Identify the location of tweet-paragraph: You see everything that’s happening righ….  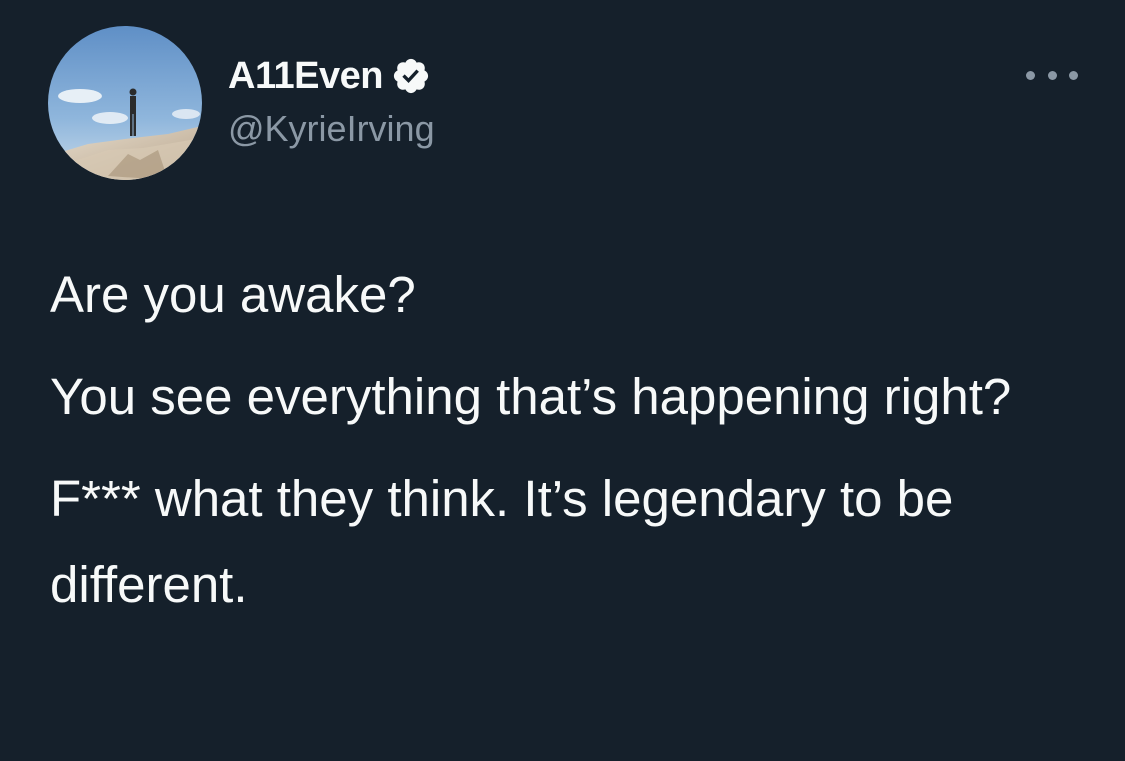
(531, 396).